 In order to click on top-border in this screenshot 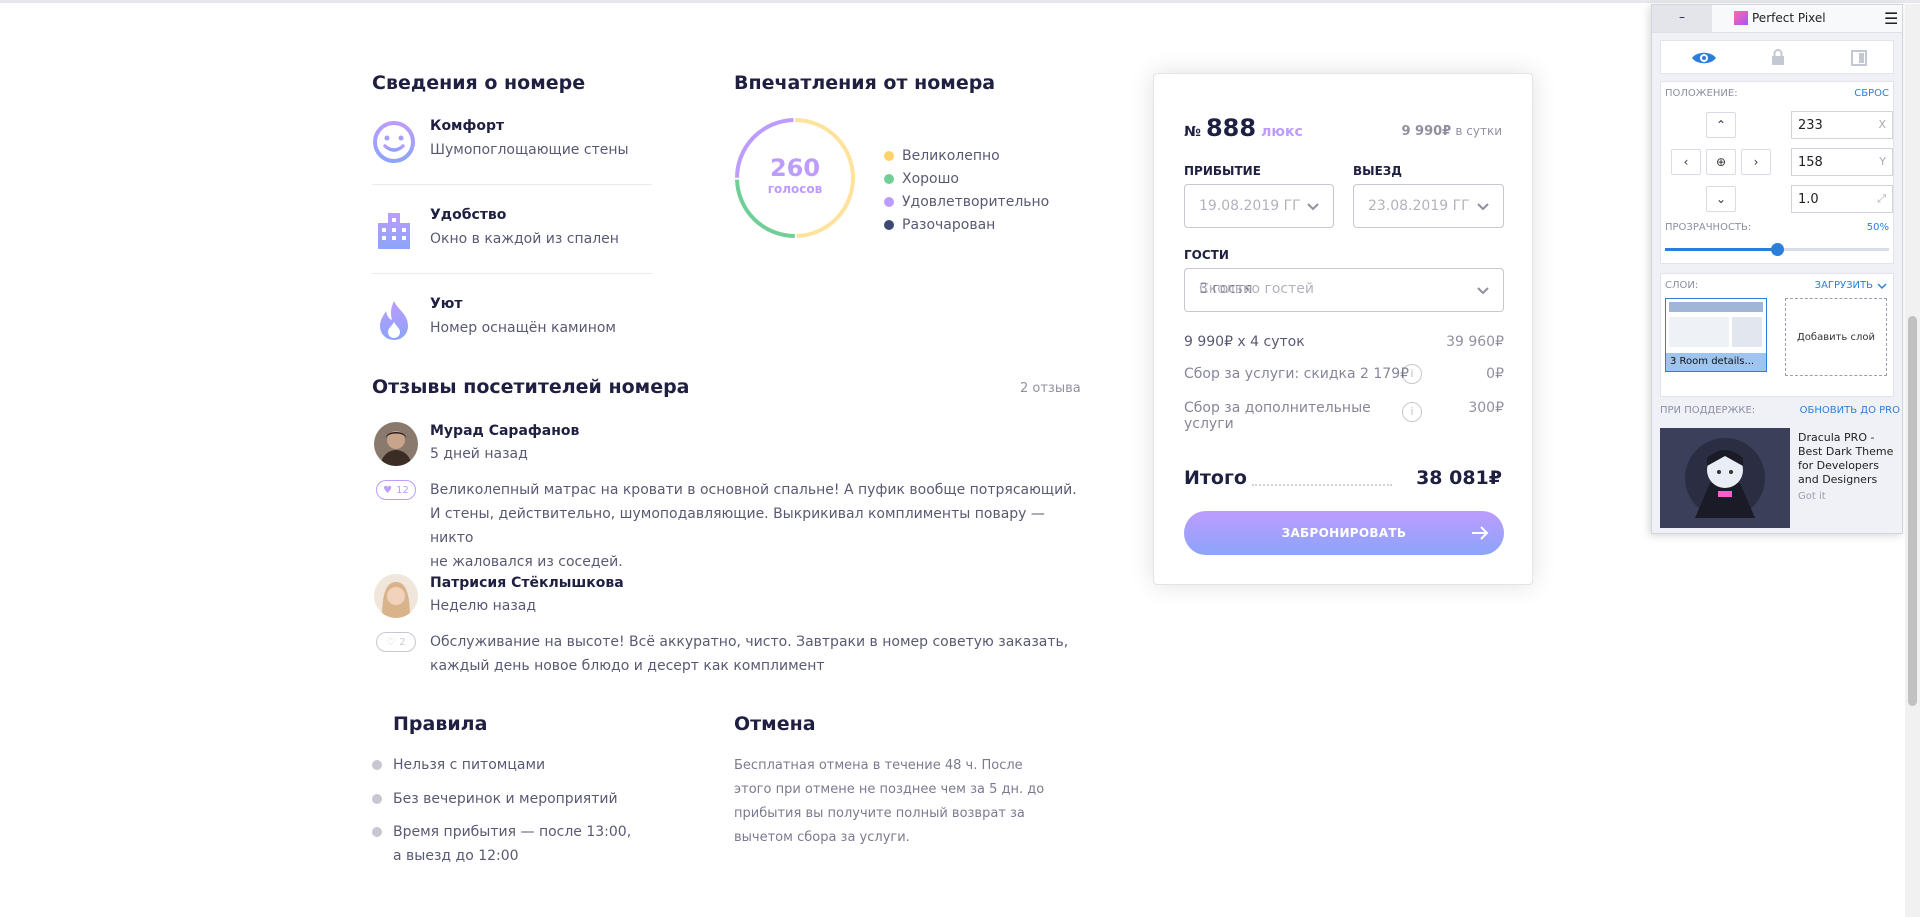, I will do `click(960, 1)`.